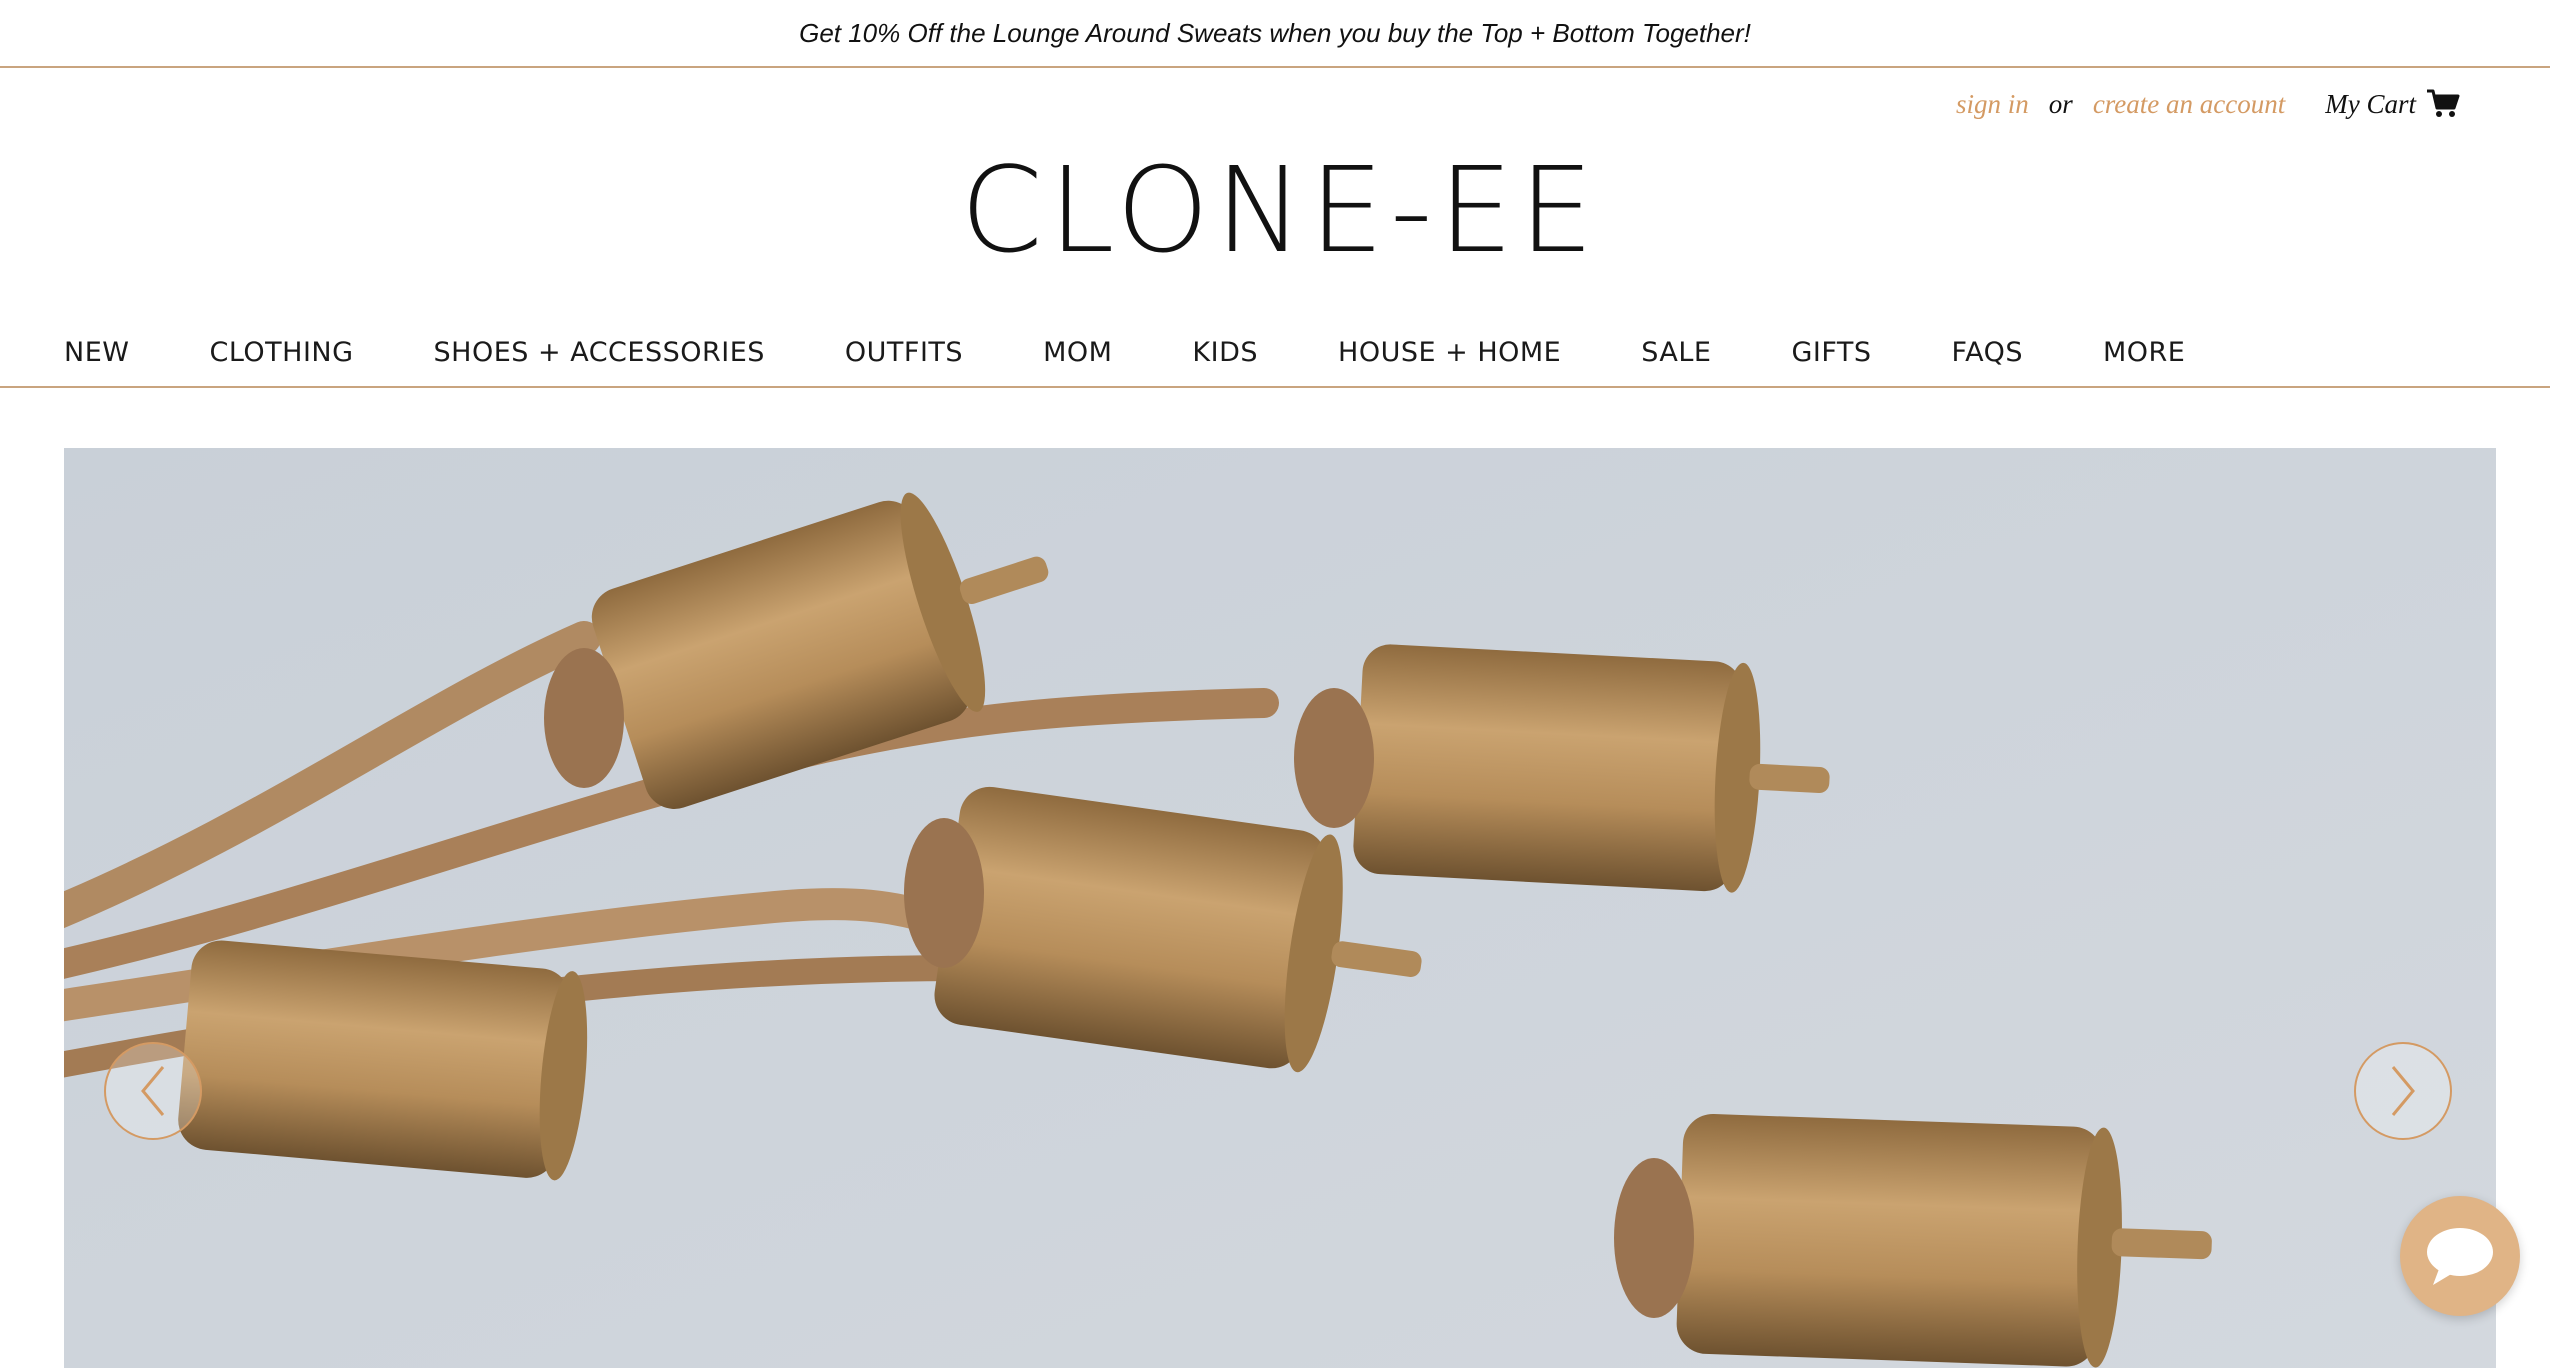 The image size is (2550, 1368). I want to click on chevron-left-icon, so click(153, 1091).